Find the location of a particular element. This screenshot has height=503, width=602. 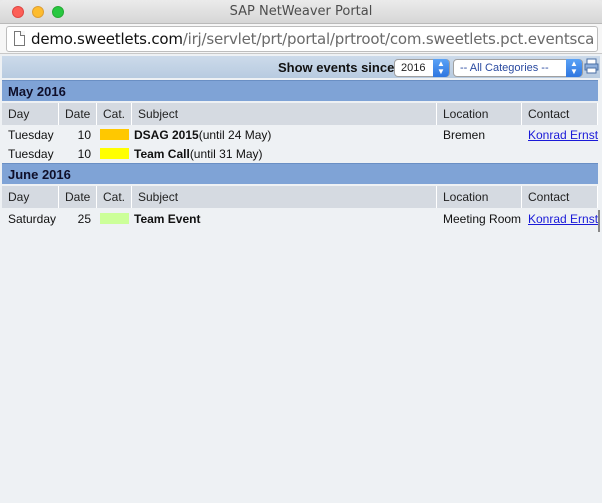

title-bar: SAP NetWeaver Portal is located at coordinates (301, 12).